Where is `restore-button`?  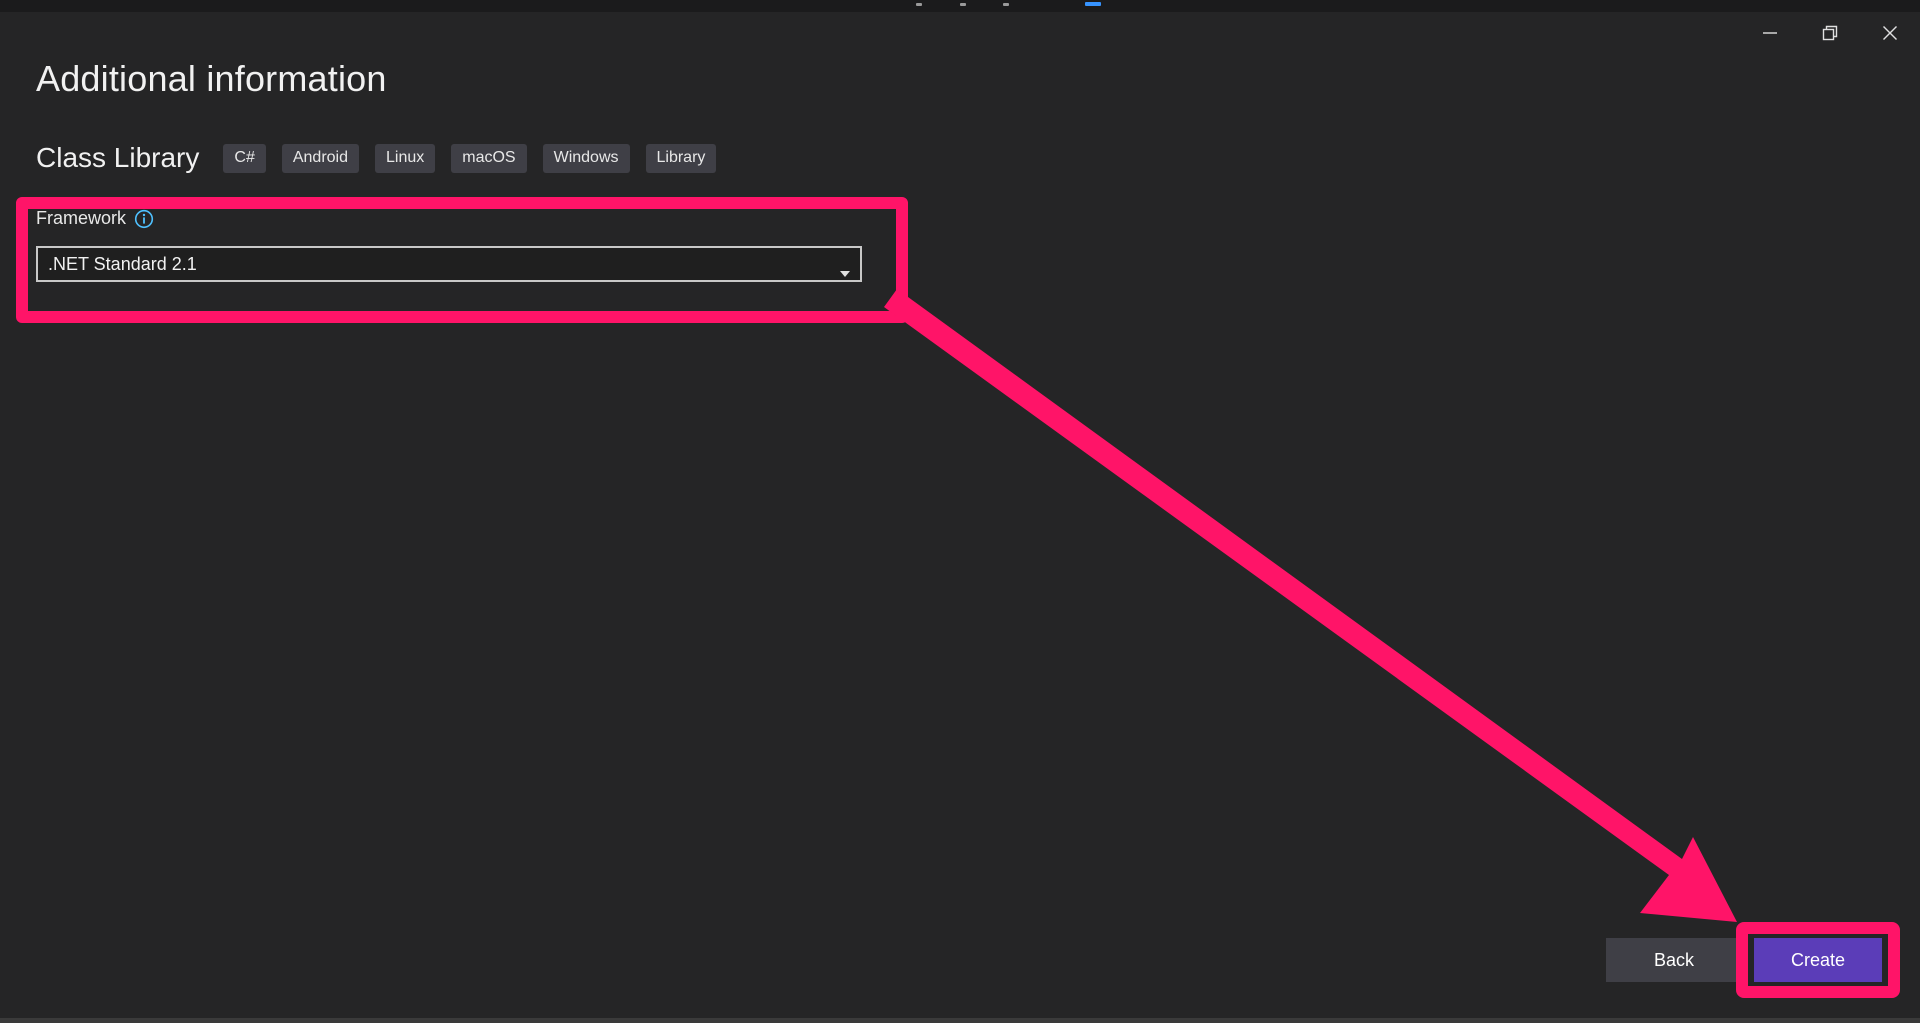 restore-button is located at coordinates (1830, 33).